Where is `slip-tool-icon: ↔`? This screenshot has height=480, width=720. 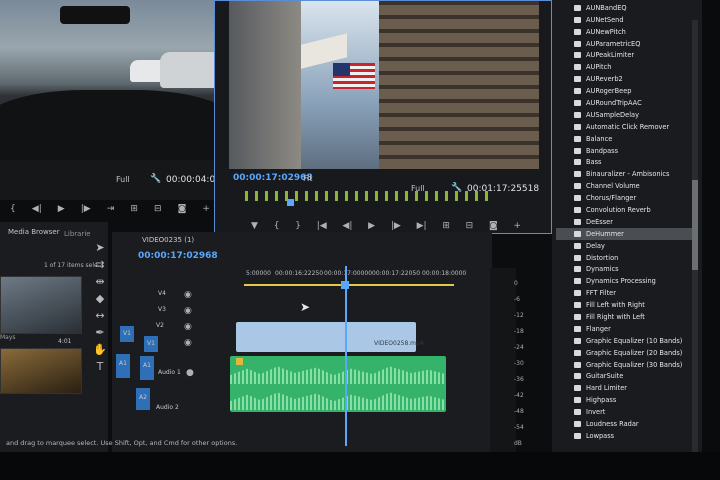 slip-tool-icon: ↔ is located at coordinates (100, 316).